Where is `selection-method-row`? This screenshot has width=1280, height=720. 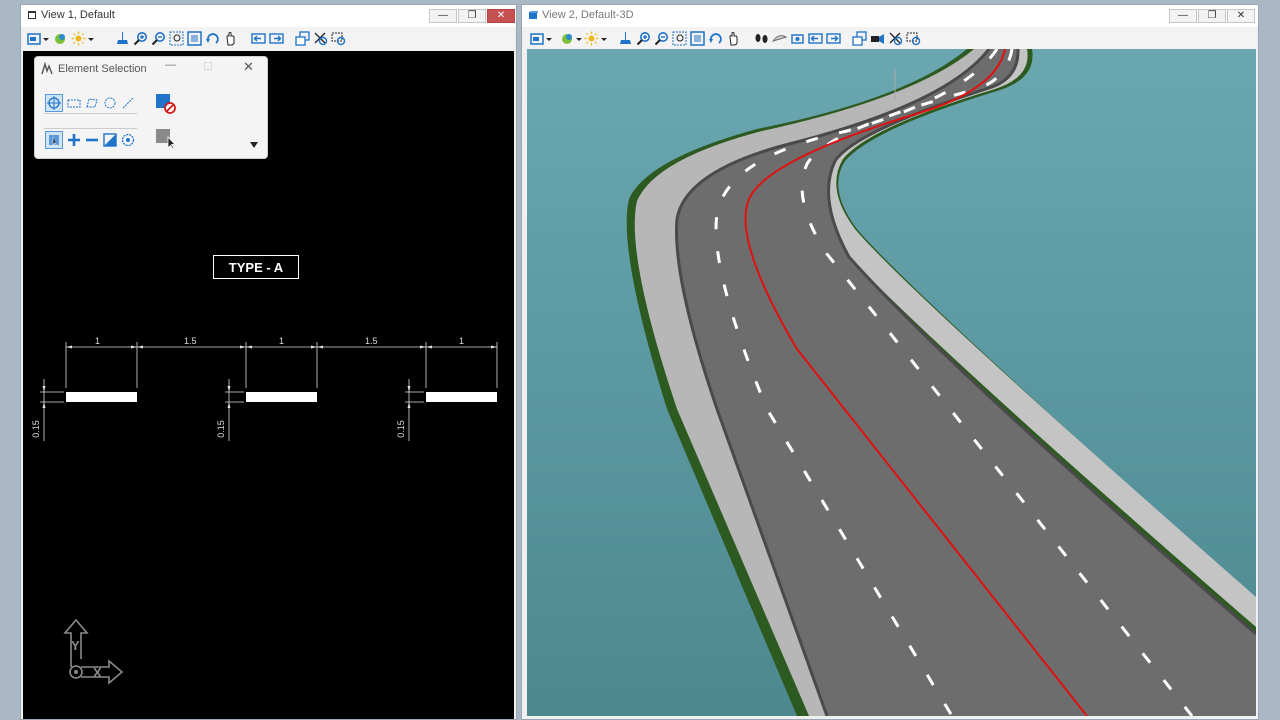 selection-method-row is located at coordinates (90, 103).